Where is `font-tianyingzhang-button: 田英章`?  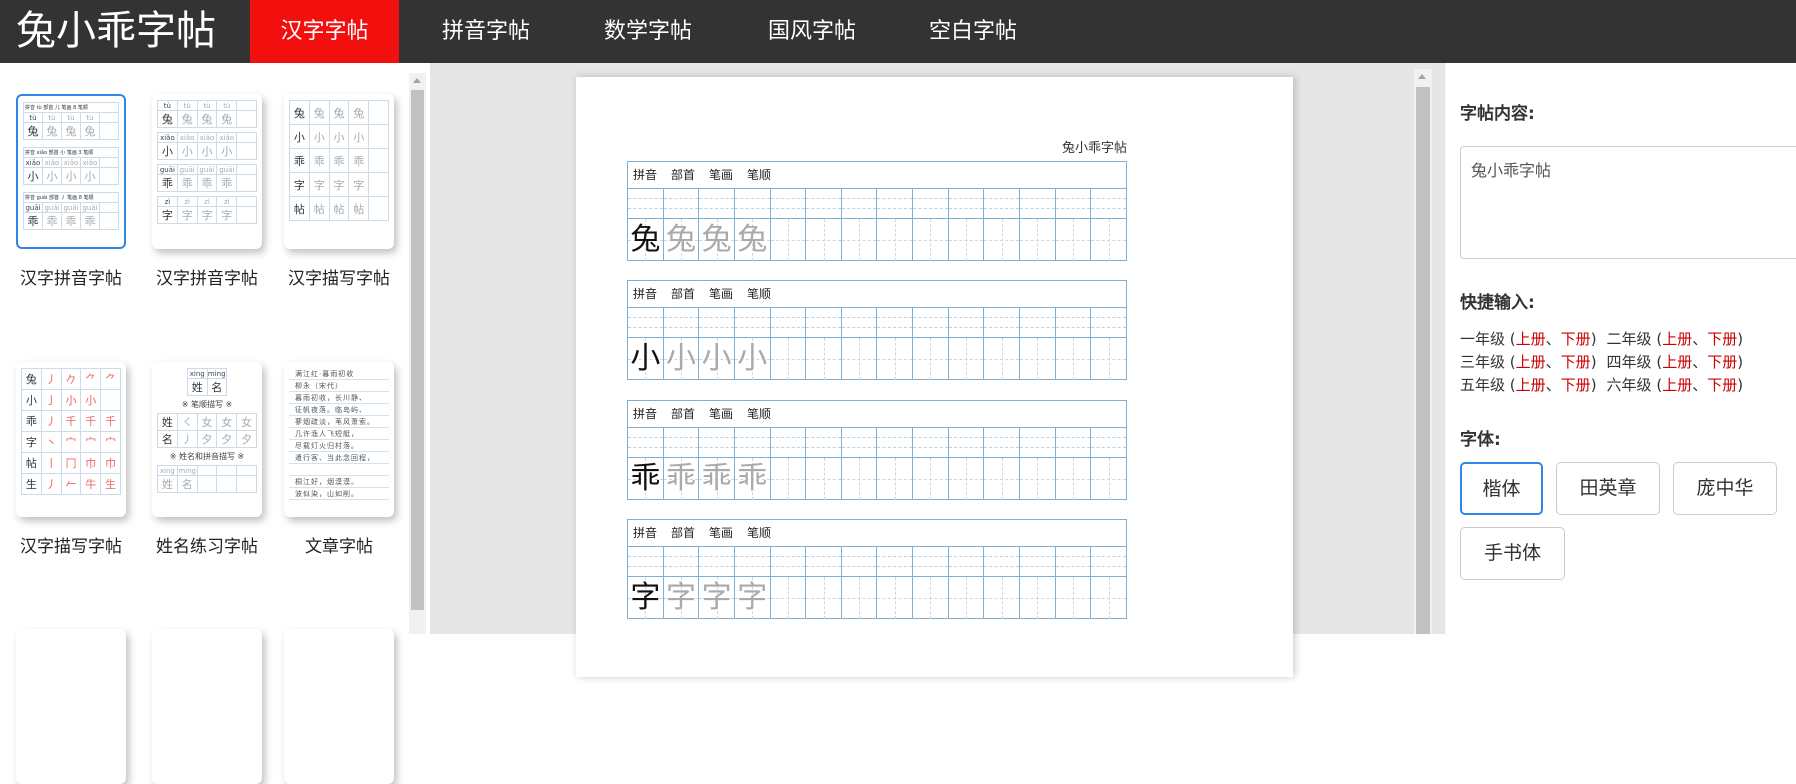 font-tianyingzhang-button: 田英章 is located at coordinates (1608, 488).